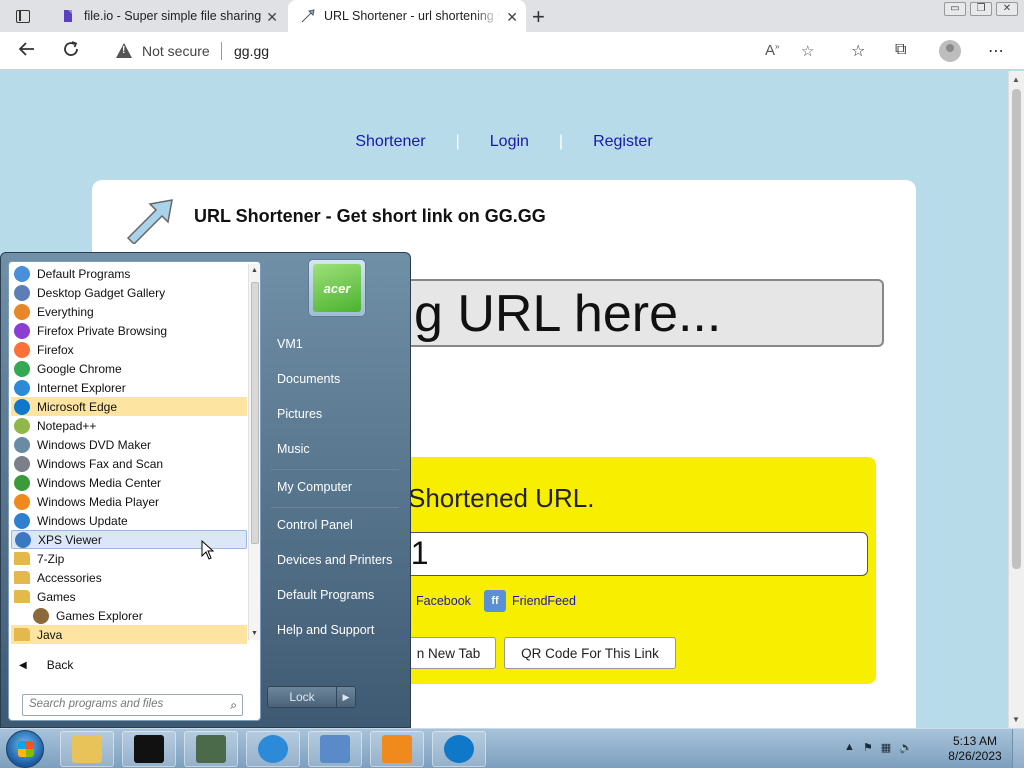 The height and width of the screenshot is (768, 1024). What do you see at coordinates (67, 425) in the screenshot?
I see `program-label: Notepad++` at bounding box center [67, 425].